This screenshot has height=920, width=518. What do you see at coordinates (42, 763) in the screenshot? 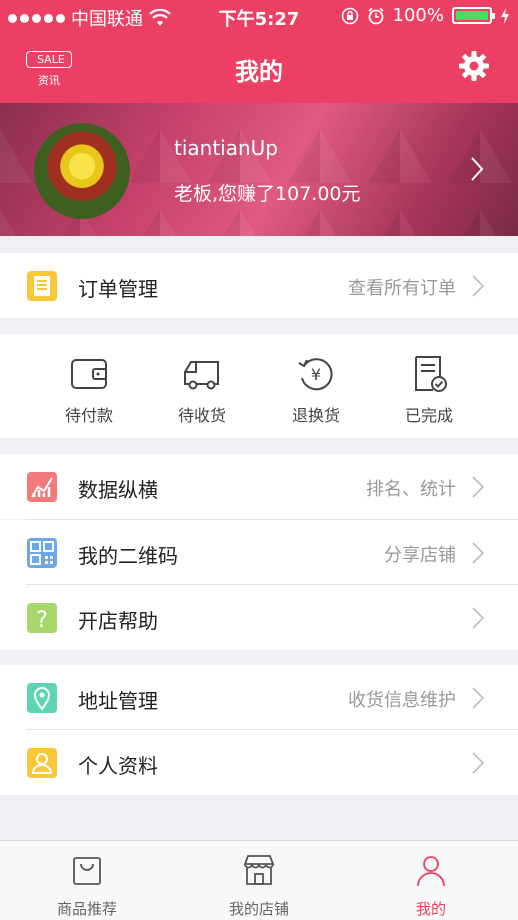
I see `person-icon` at bounding box center [42, 763].